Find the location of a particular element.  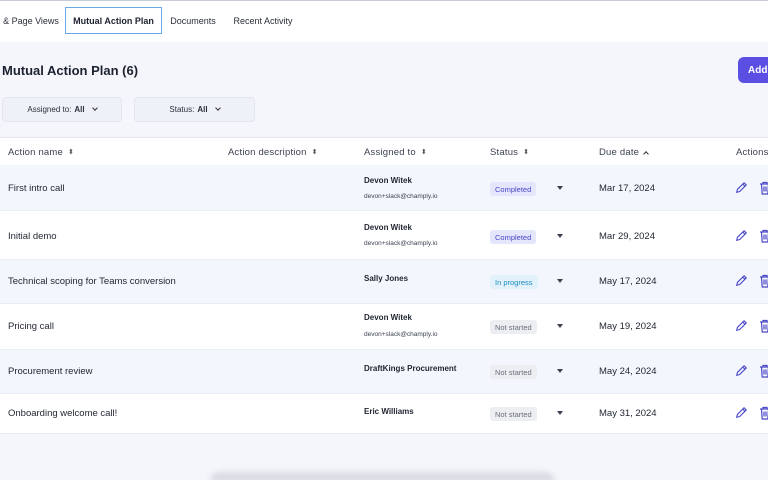

due-date: May 24, 2024 is located at coordinates (628, 371).